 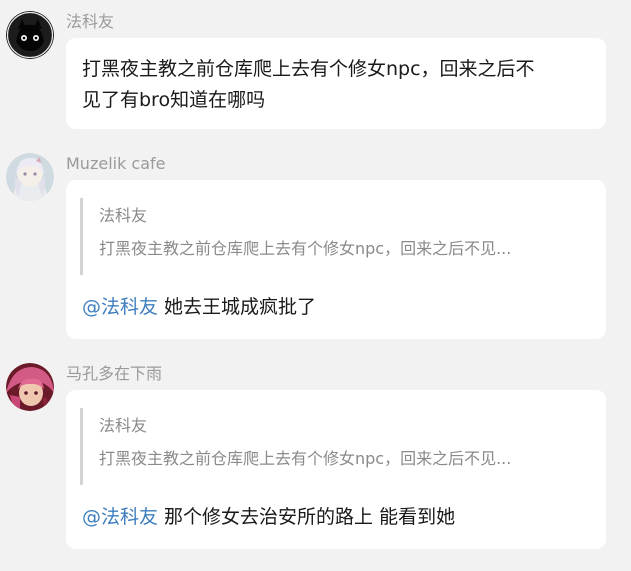 What do you see at coordinates (116, 164) in the screenshot?
I see `sender-name: Muzelik cafe` at bounding box center [116, 164].